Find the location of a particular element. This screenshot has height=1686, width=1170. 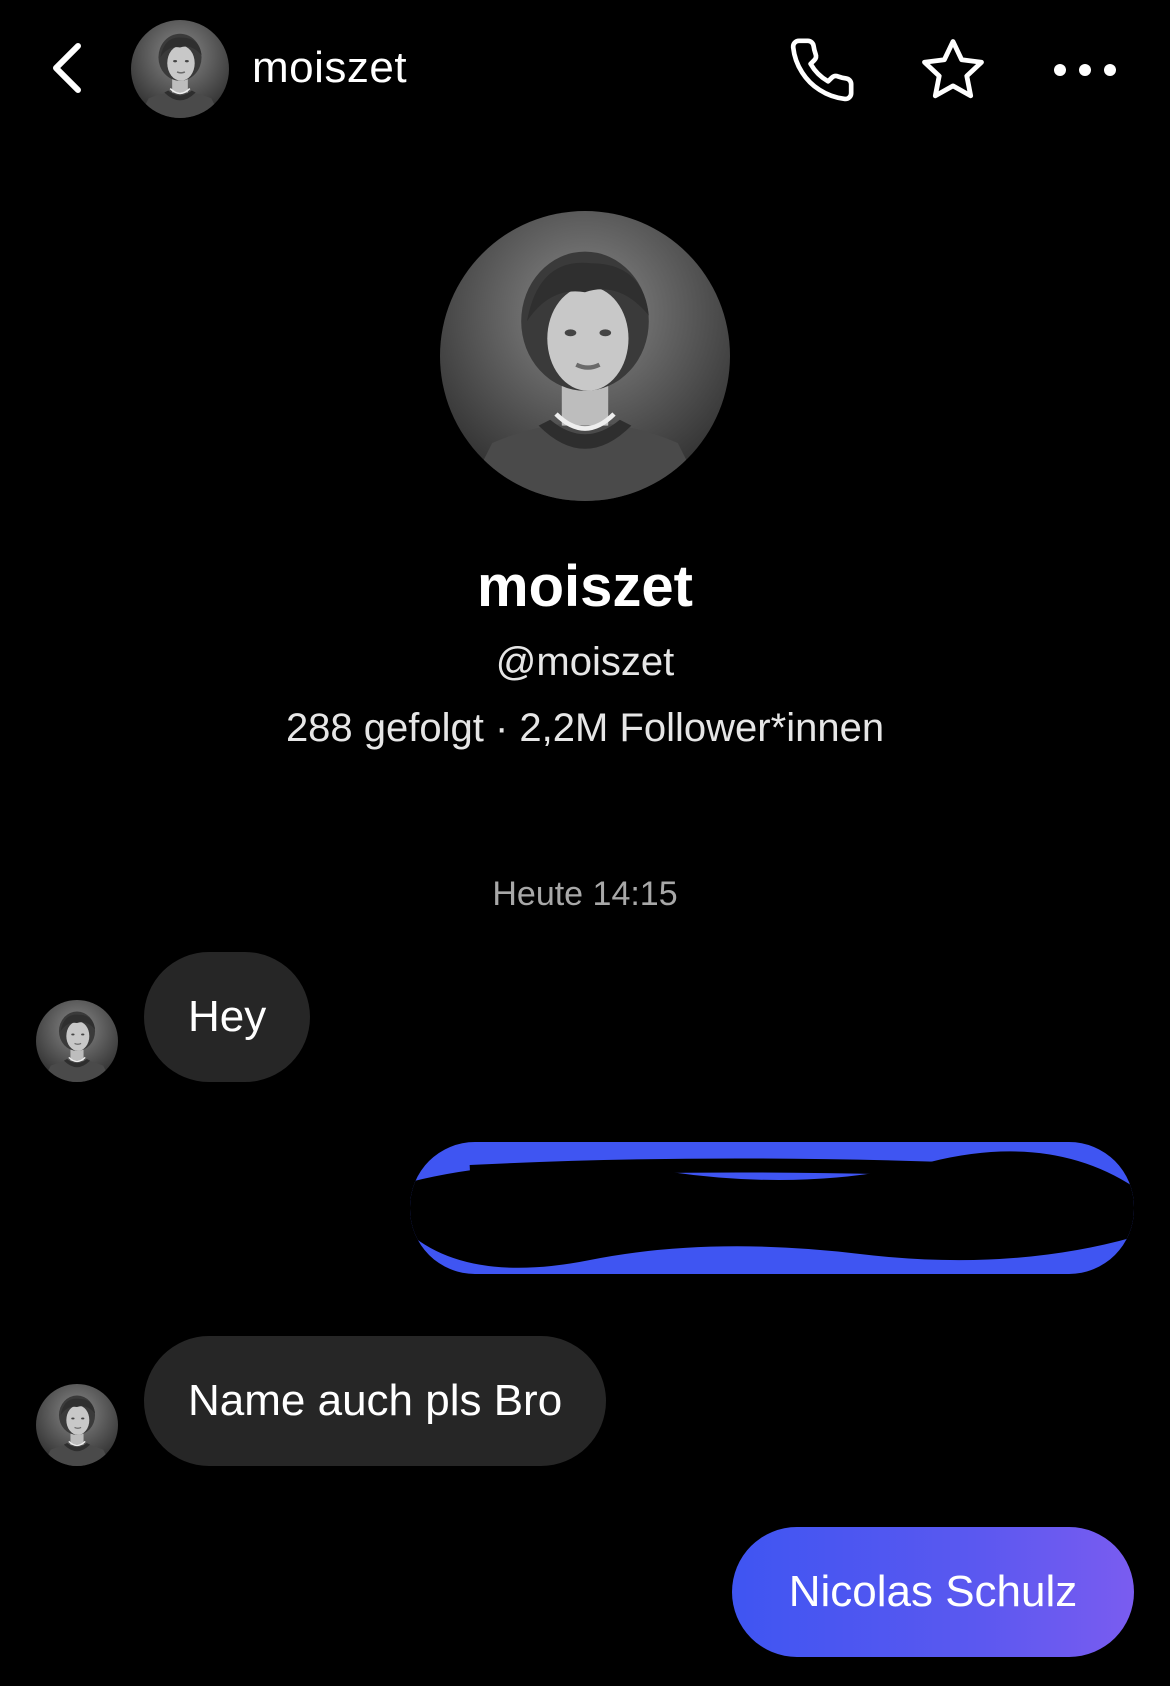

chevron-left-icon is located at coordinates (67, 68).